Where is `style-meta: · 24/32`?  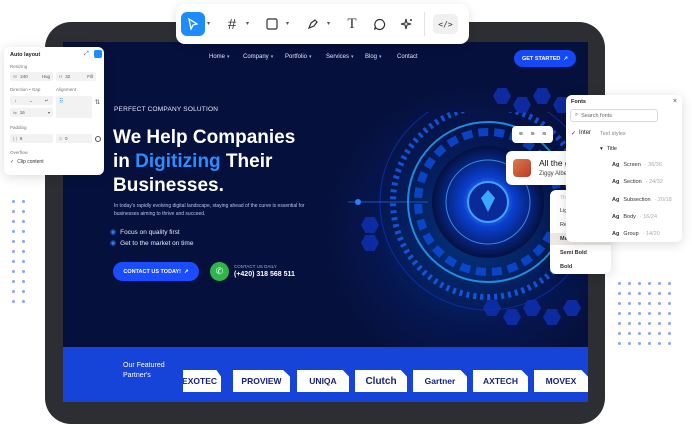
style-meta: · 24/32 is located at coordinates (654, 182).